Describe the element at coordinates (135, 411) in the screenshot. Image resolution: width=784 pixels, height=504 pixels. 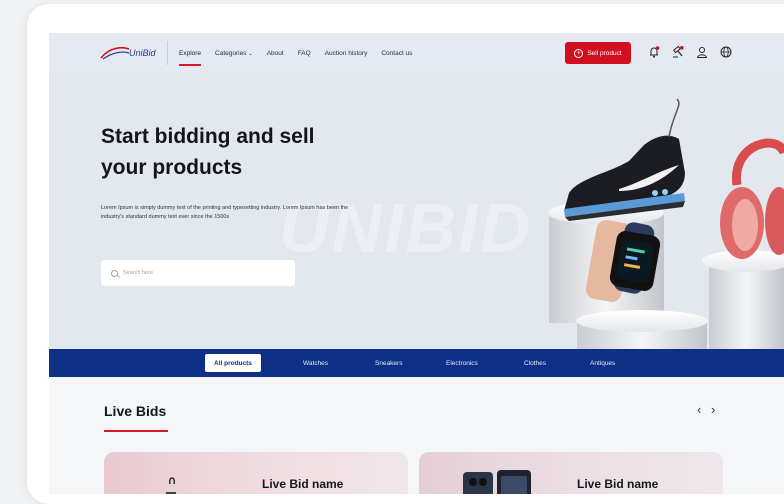
I see `live-bids-title: Live Bids` at that location.